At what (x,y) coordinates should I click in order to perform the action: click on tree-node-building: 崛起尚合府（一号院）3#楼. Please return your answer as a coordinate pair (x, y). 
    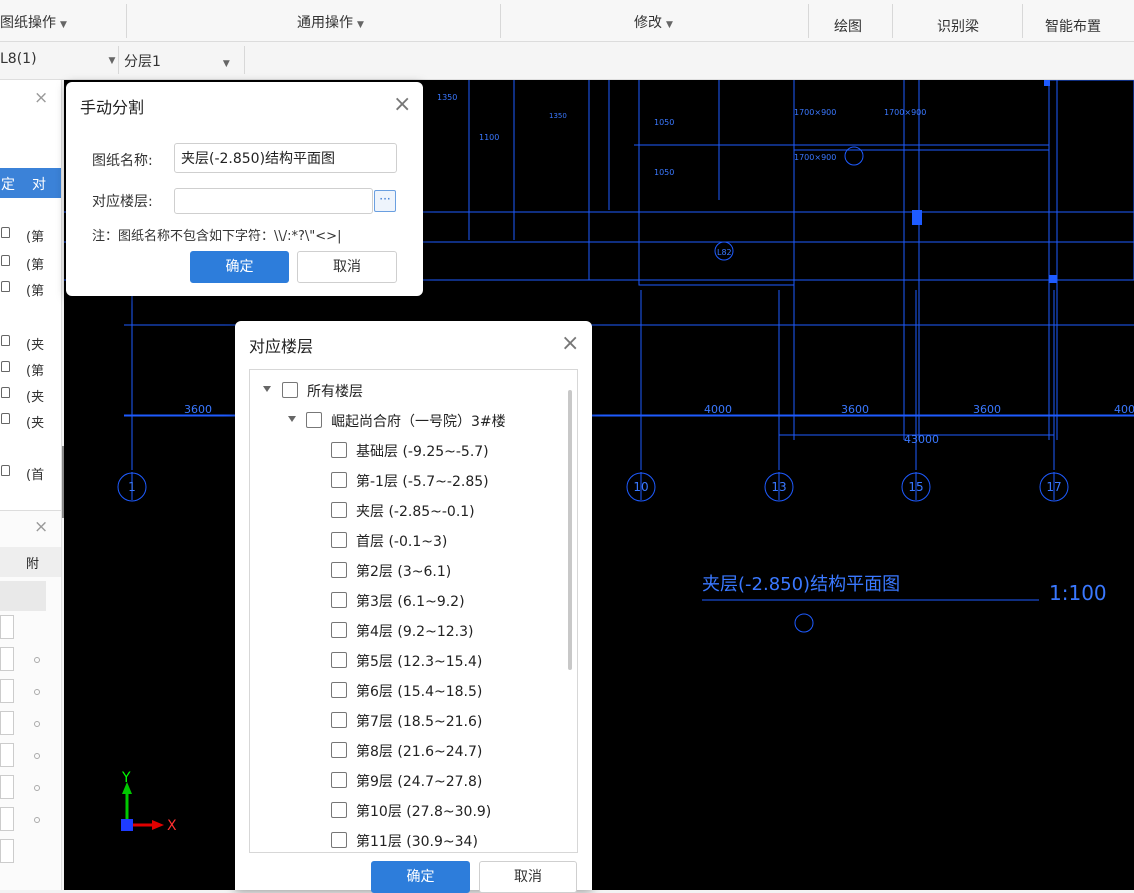
    Looking at the image, I should click on (405, 421).